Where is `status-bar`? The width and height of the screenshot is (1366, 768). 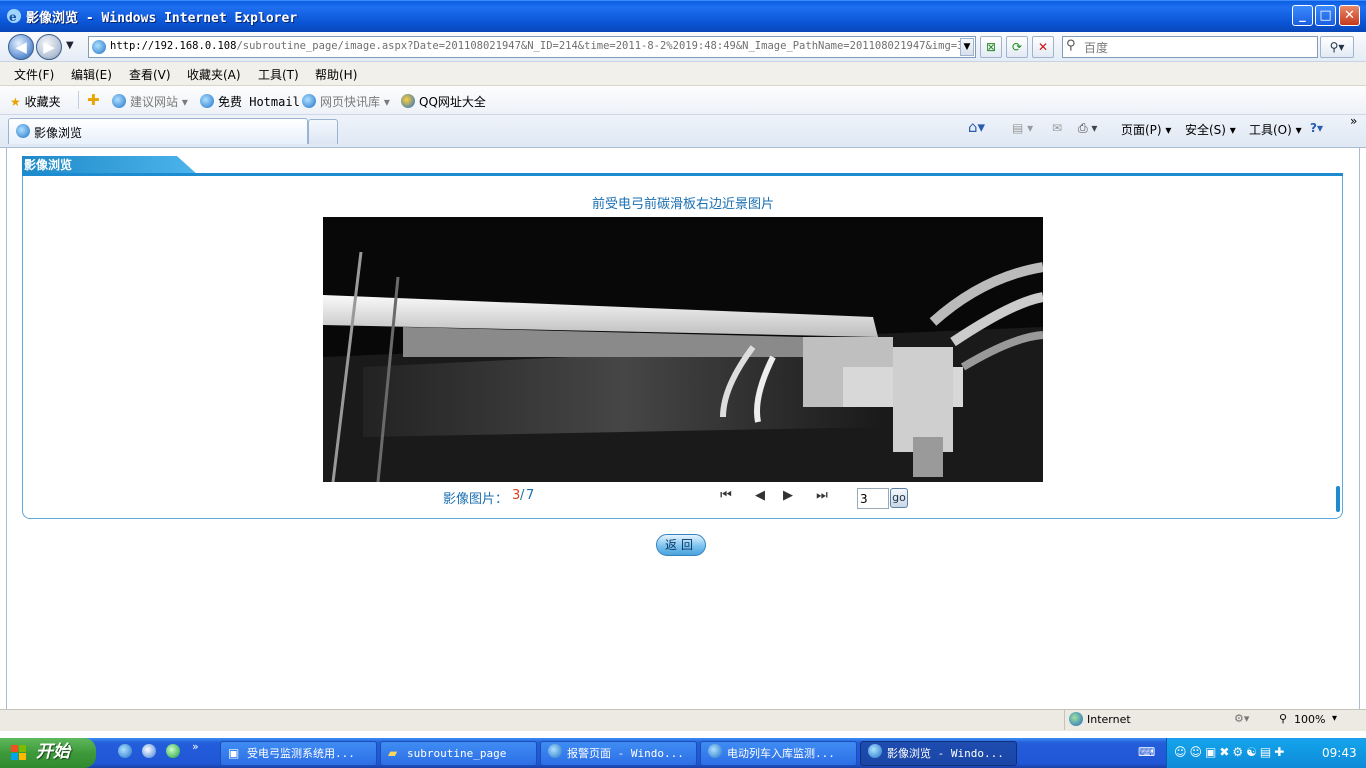
status-bar is located at coordinates (683, 720).